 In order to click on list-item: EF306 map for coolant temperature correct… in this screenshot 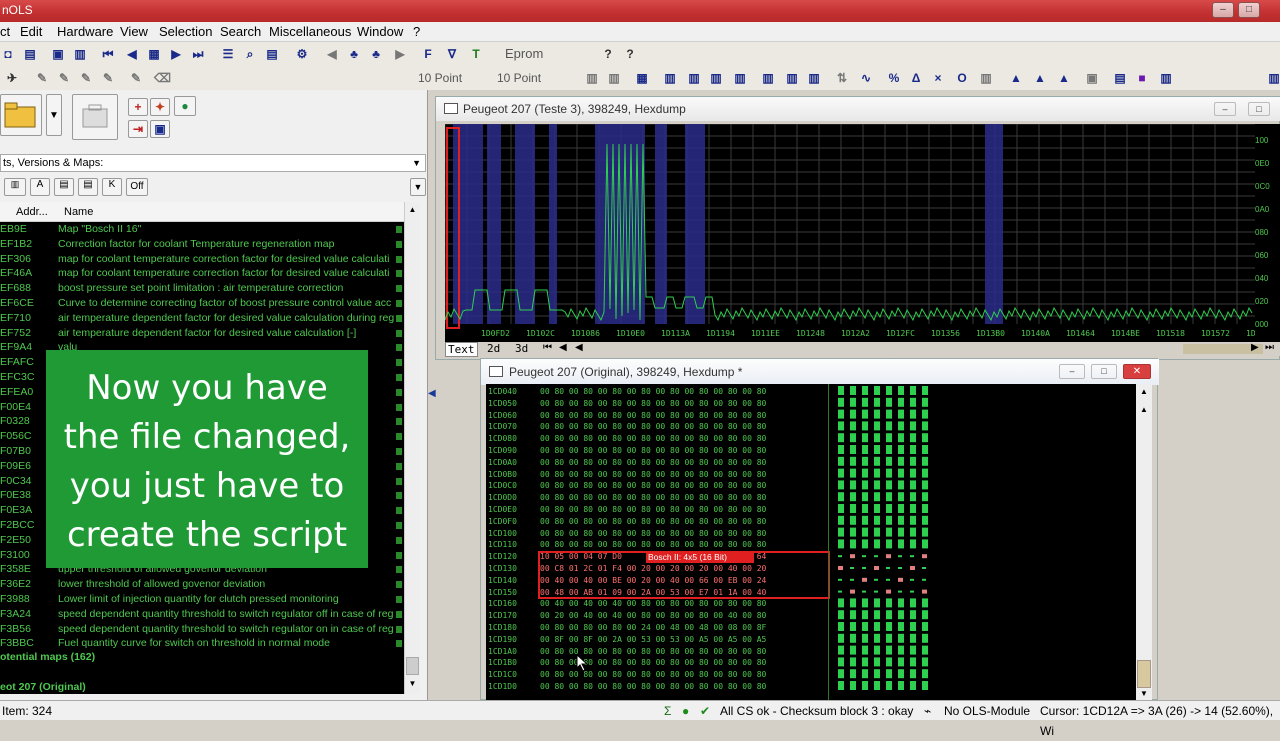, I will do `click(202, 259)`.